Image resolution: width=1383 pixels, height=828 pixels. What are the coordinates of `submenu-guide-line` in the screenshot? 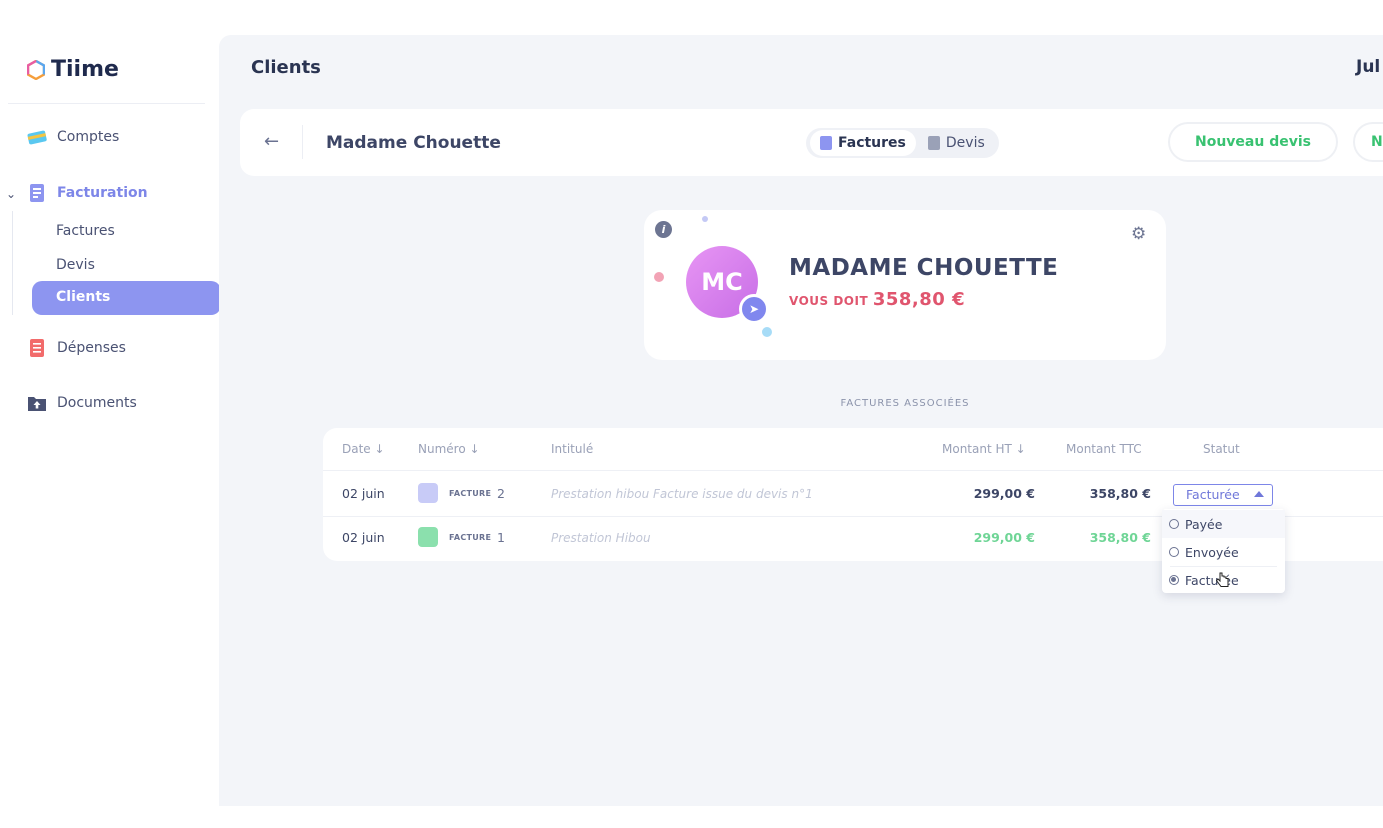 It's located at (12, 263).